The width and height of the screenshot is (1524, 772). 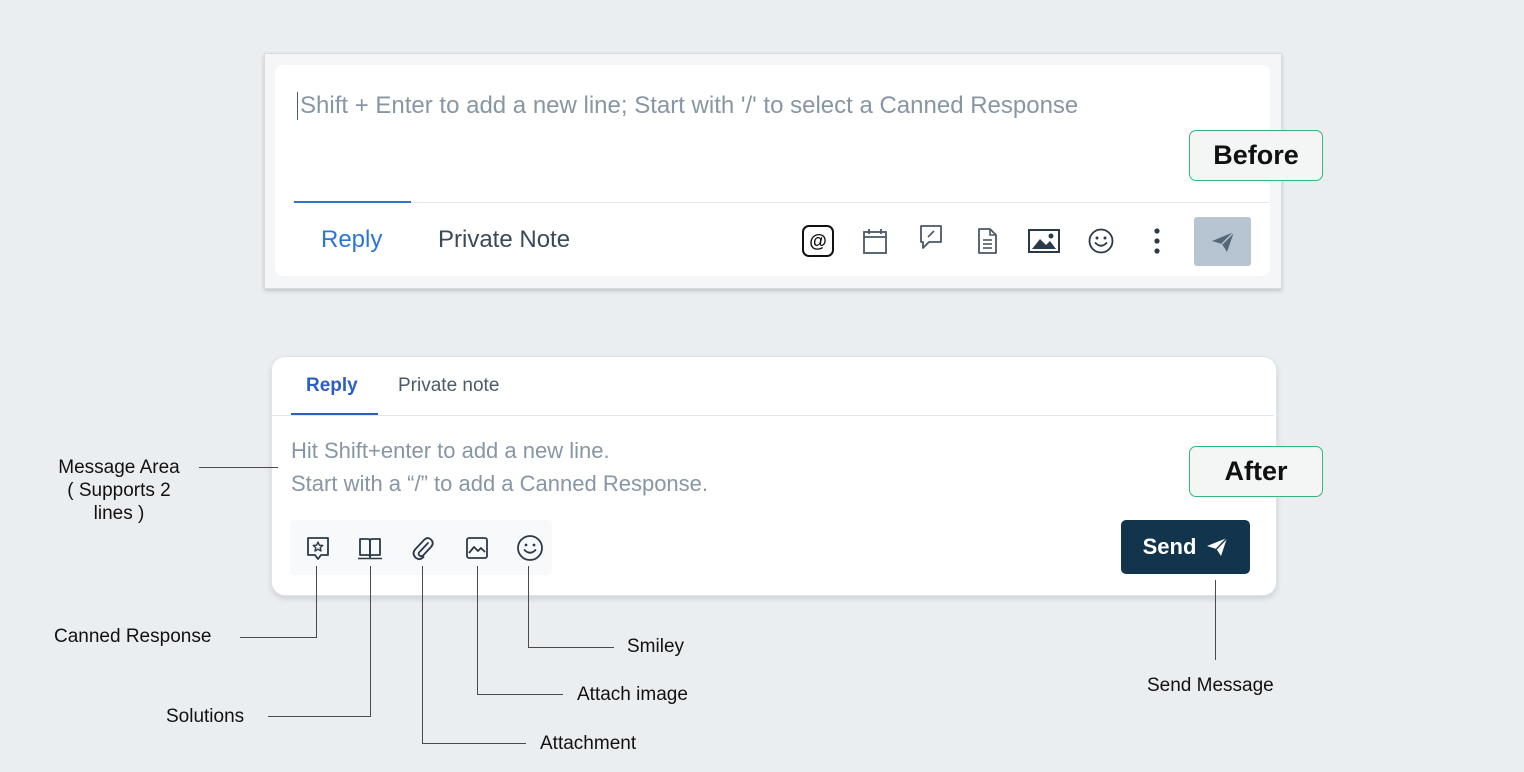 I want to click on send-button: Send, so click(x=1185, y=547).